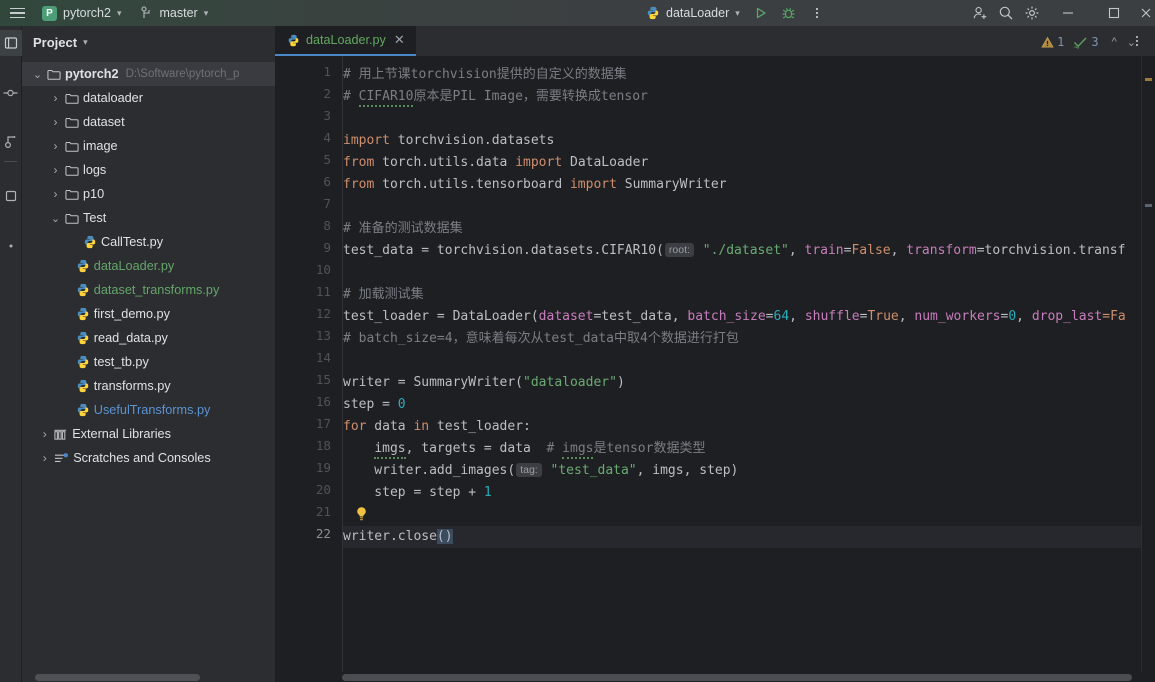 The image size is (1155, 682). I want to click on tree-item-dataloader: › dataloader, so click(148, 98).